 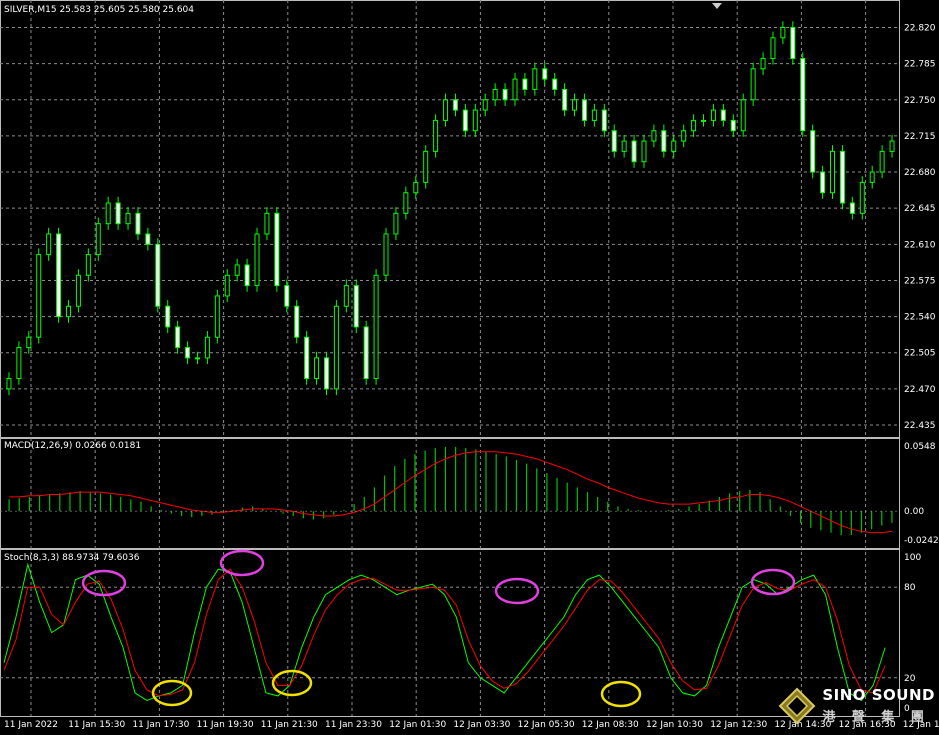 What do you see at coordinates (127, 10) in the screenshot?
I see `ohlc-values: 25.583 25.605 25.580 25.604` at bounding box center [127, 10].